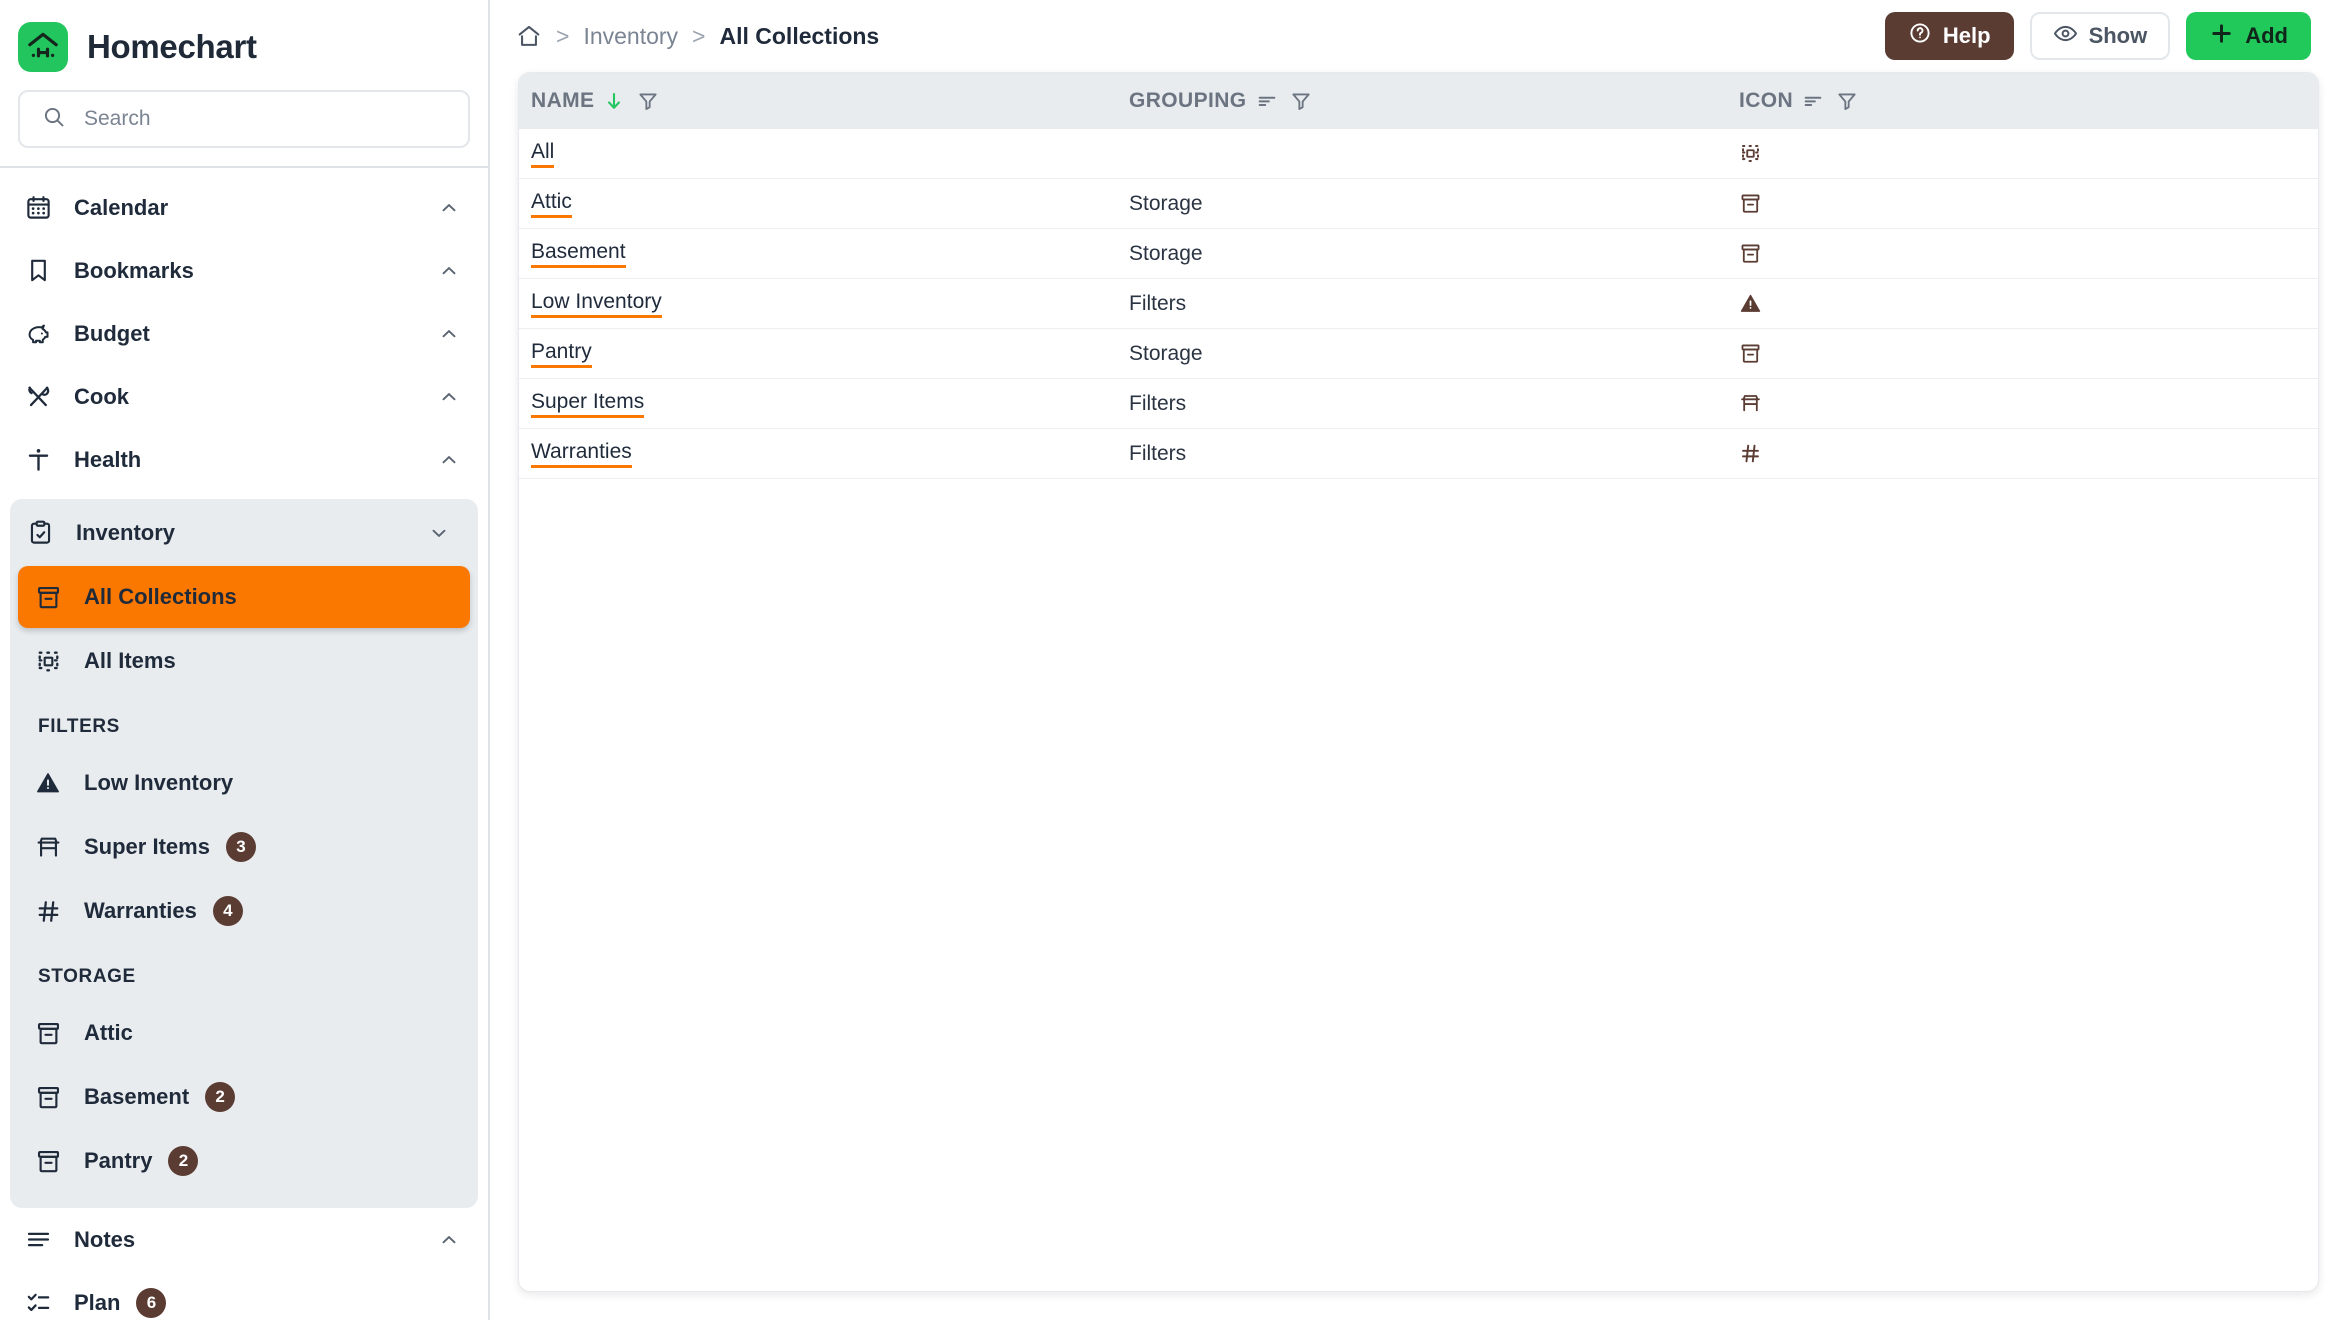 This screenshot has width=2347, height=1320. I want to click on collection-name-link: Low Inventory, so click(596, 304).